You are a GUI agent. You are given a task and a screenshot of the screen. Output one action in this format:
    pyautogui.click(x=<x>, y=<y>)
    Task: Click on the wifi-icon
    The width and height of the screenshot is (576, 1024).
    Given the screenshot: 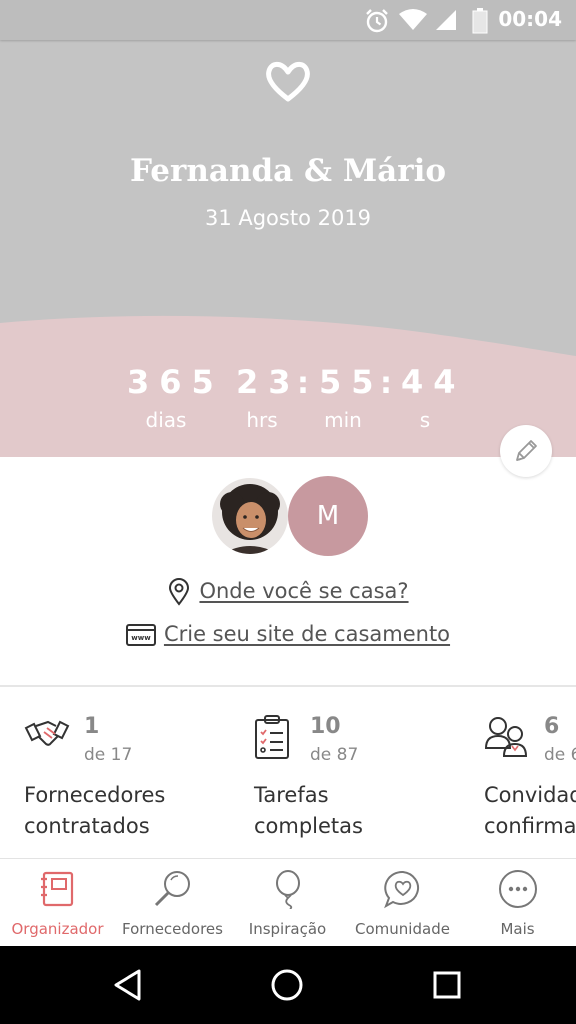 What is the action you would take?
    pyautogui.click(x=413, y=19)
    